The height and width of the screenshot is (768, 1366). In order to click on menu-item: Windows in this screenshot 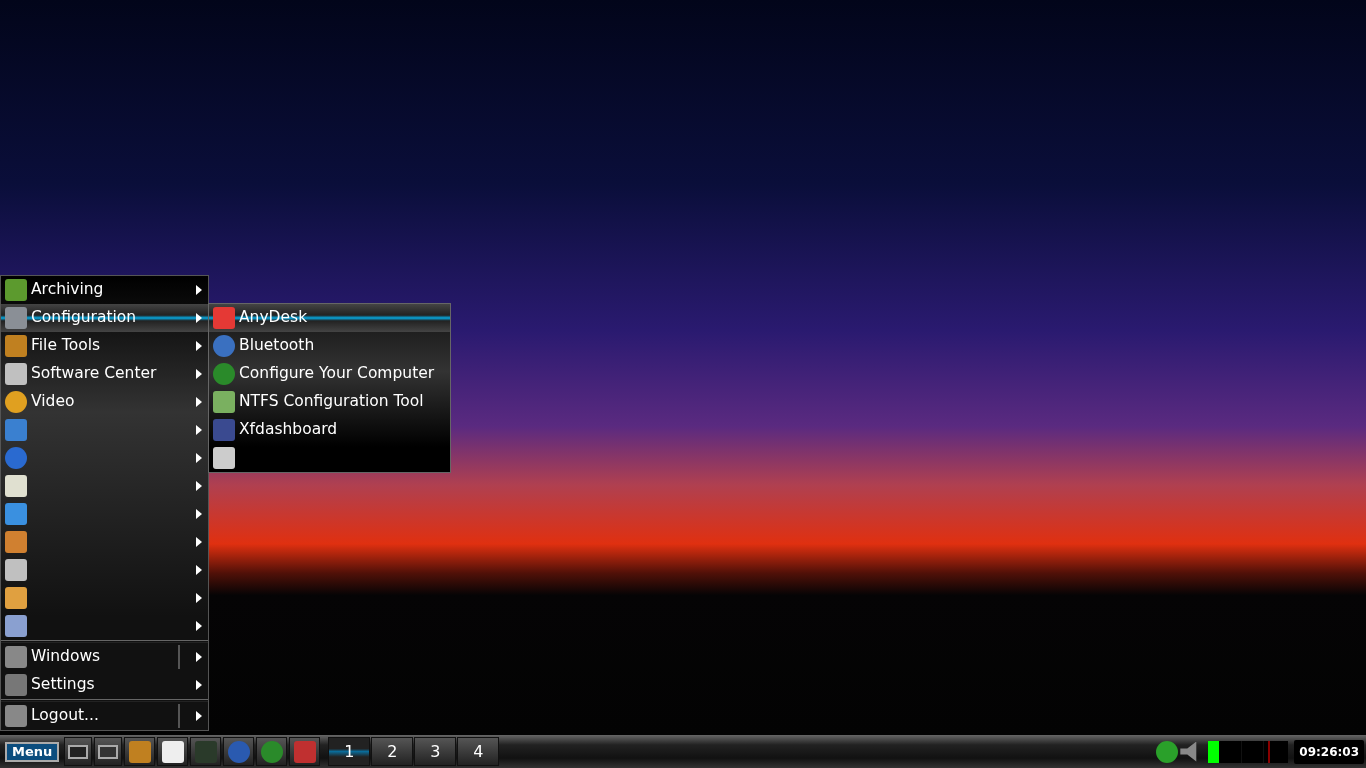, I will do `click(104, 657)`.